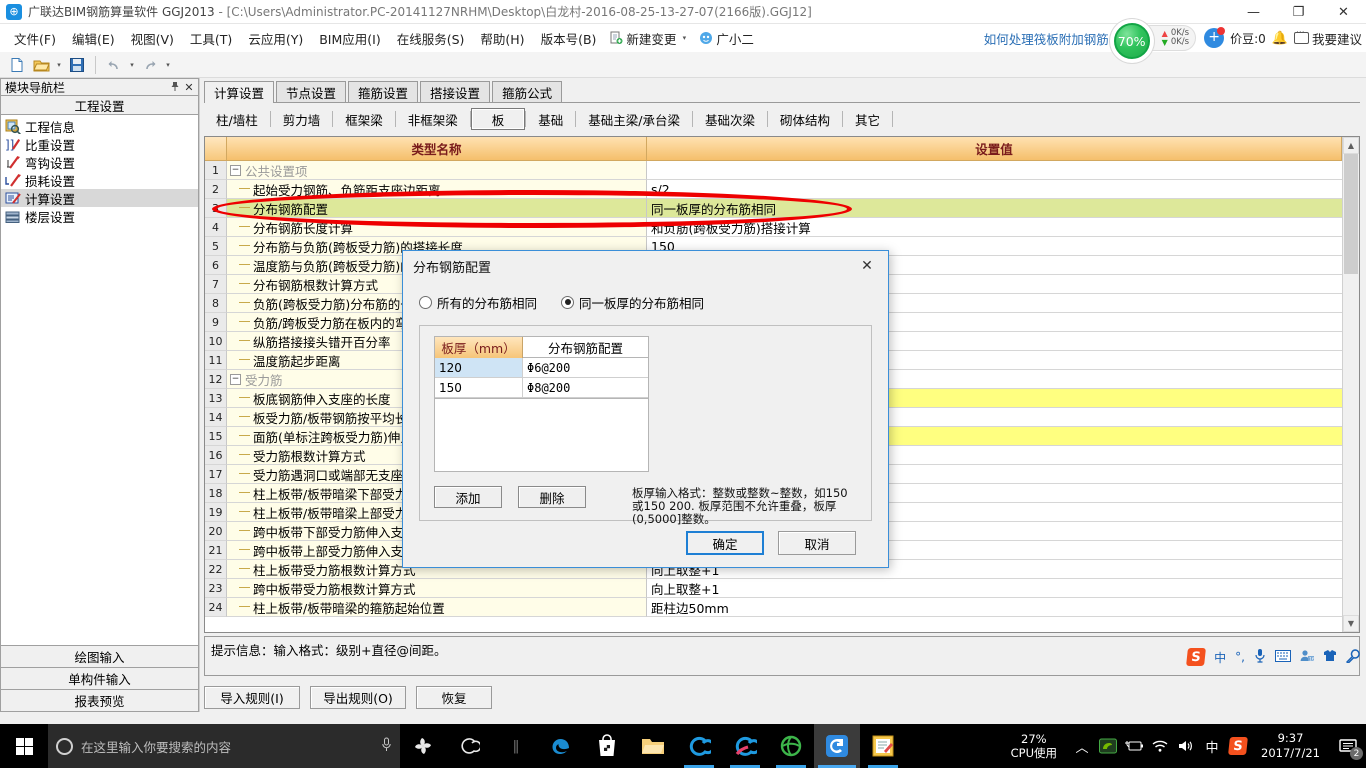 The image size is (1366, 768). I want to click on tab-masonry-structure: 砌体结构, so click(805, 119).